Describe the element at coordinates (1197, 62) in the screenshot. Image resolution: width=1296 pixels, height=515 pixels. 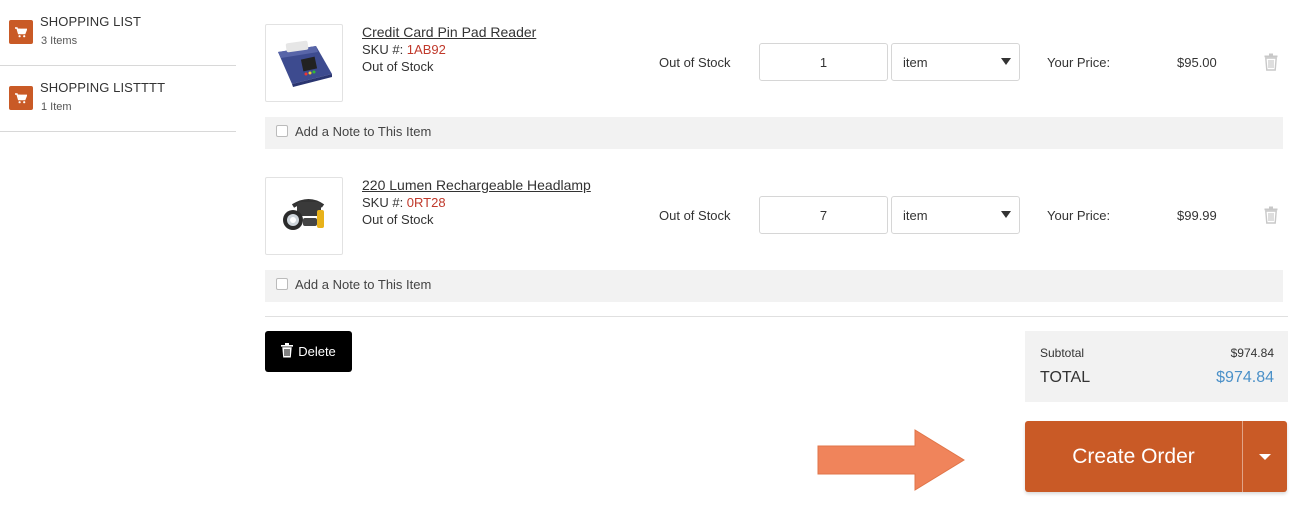
I see `item-price: $95.00` at that location.